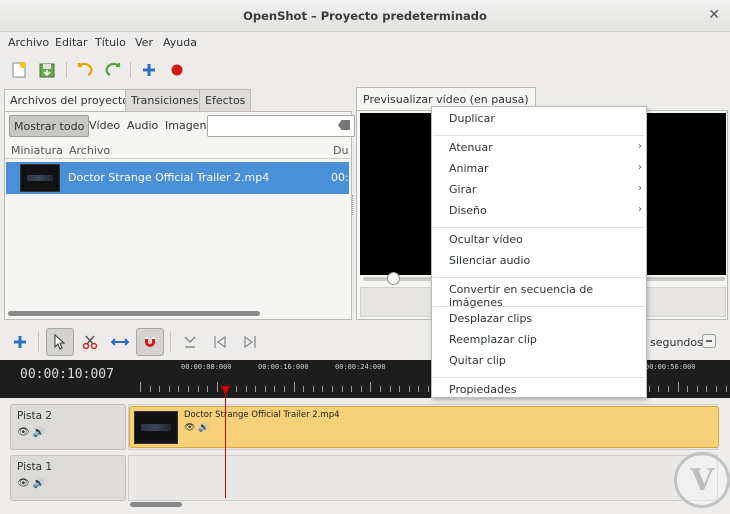 This screenshot has height=514, width=730. Describe the element at coordinates (344, 125) in the screenshot. I see `clear-search-icon` at that location.